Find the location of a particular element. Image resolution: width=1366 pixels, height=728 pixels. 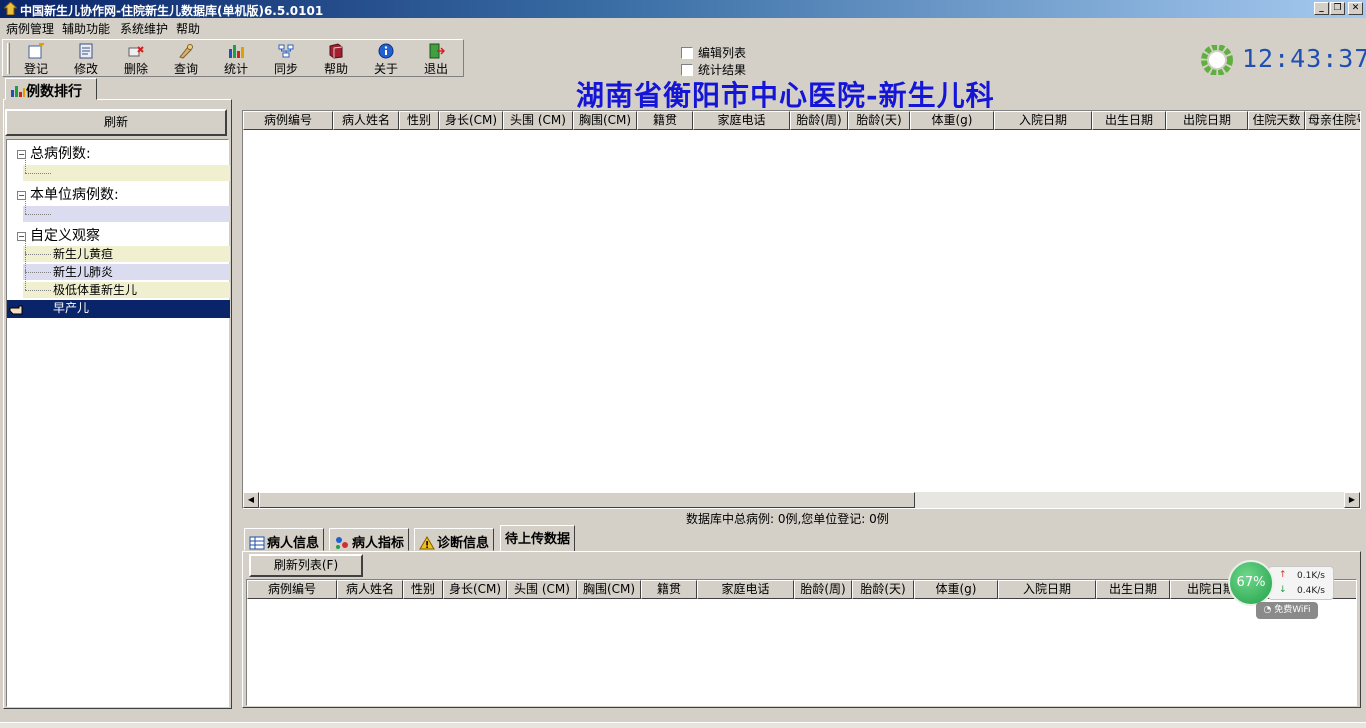

tab-label: 待上传数据 is located at coordinates (538, 539).